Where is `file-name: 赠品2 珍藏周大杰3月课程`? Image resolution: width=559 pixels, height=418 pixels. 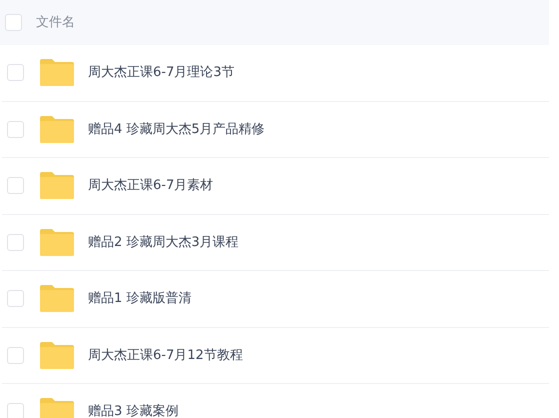 file-name: 赠品2 珍藏周大杰3月课程 is located at coordinates (163, 242).